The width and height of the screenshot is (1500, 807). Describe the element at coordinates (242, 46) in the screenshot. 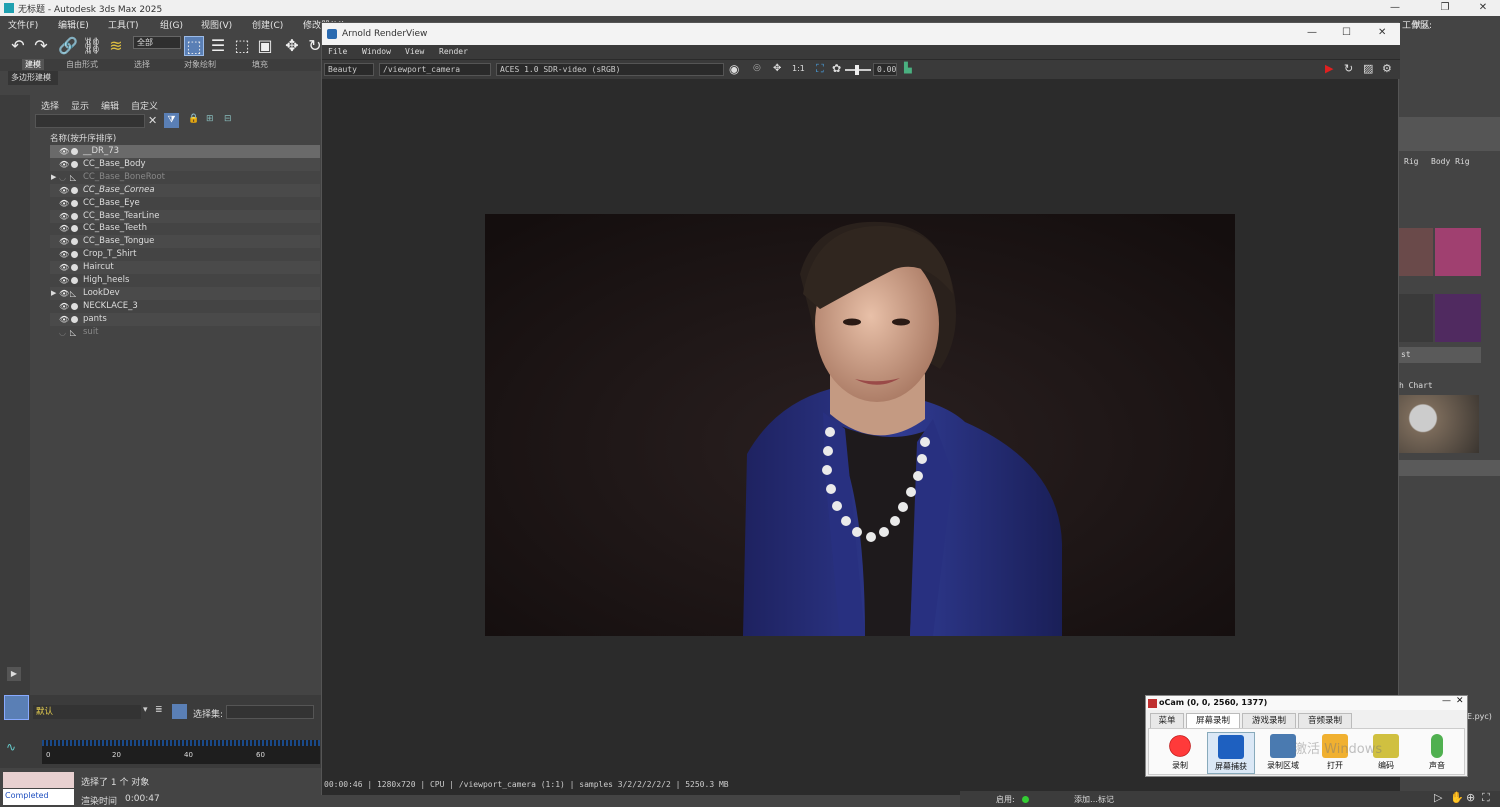

I see `rectangular-selection-icon: ⬚` at that location.